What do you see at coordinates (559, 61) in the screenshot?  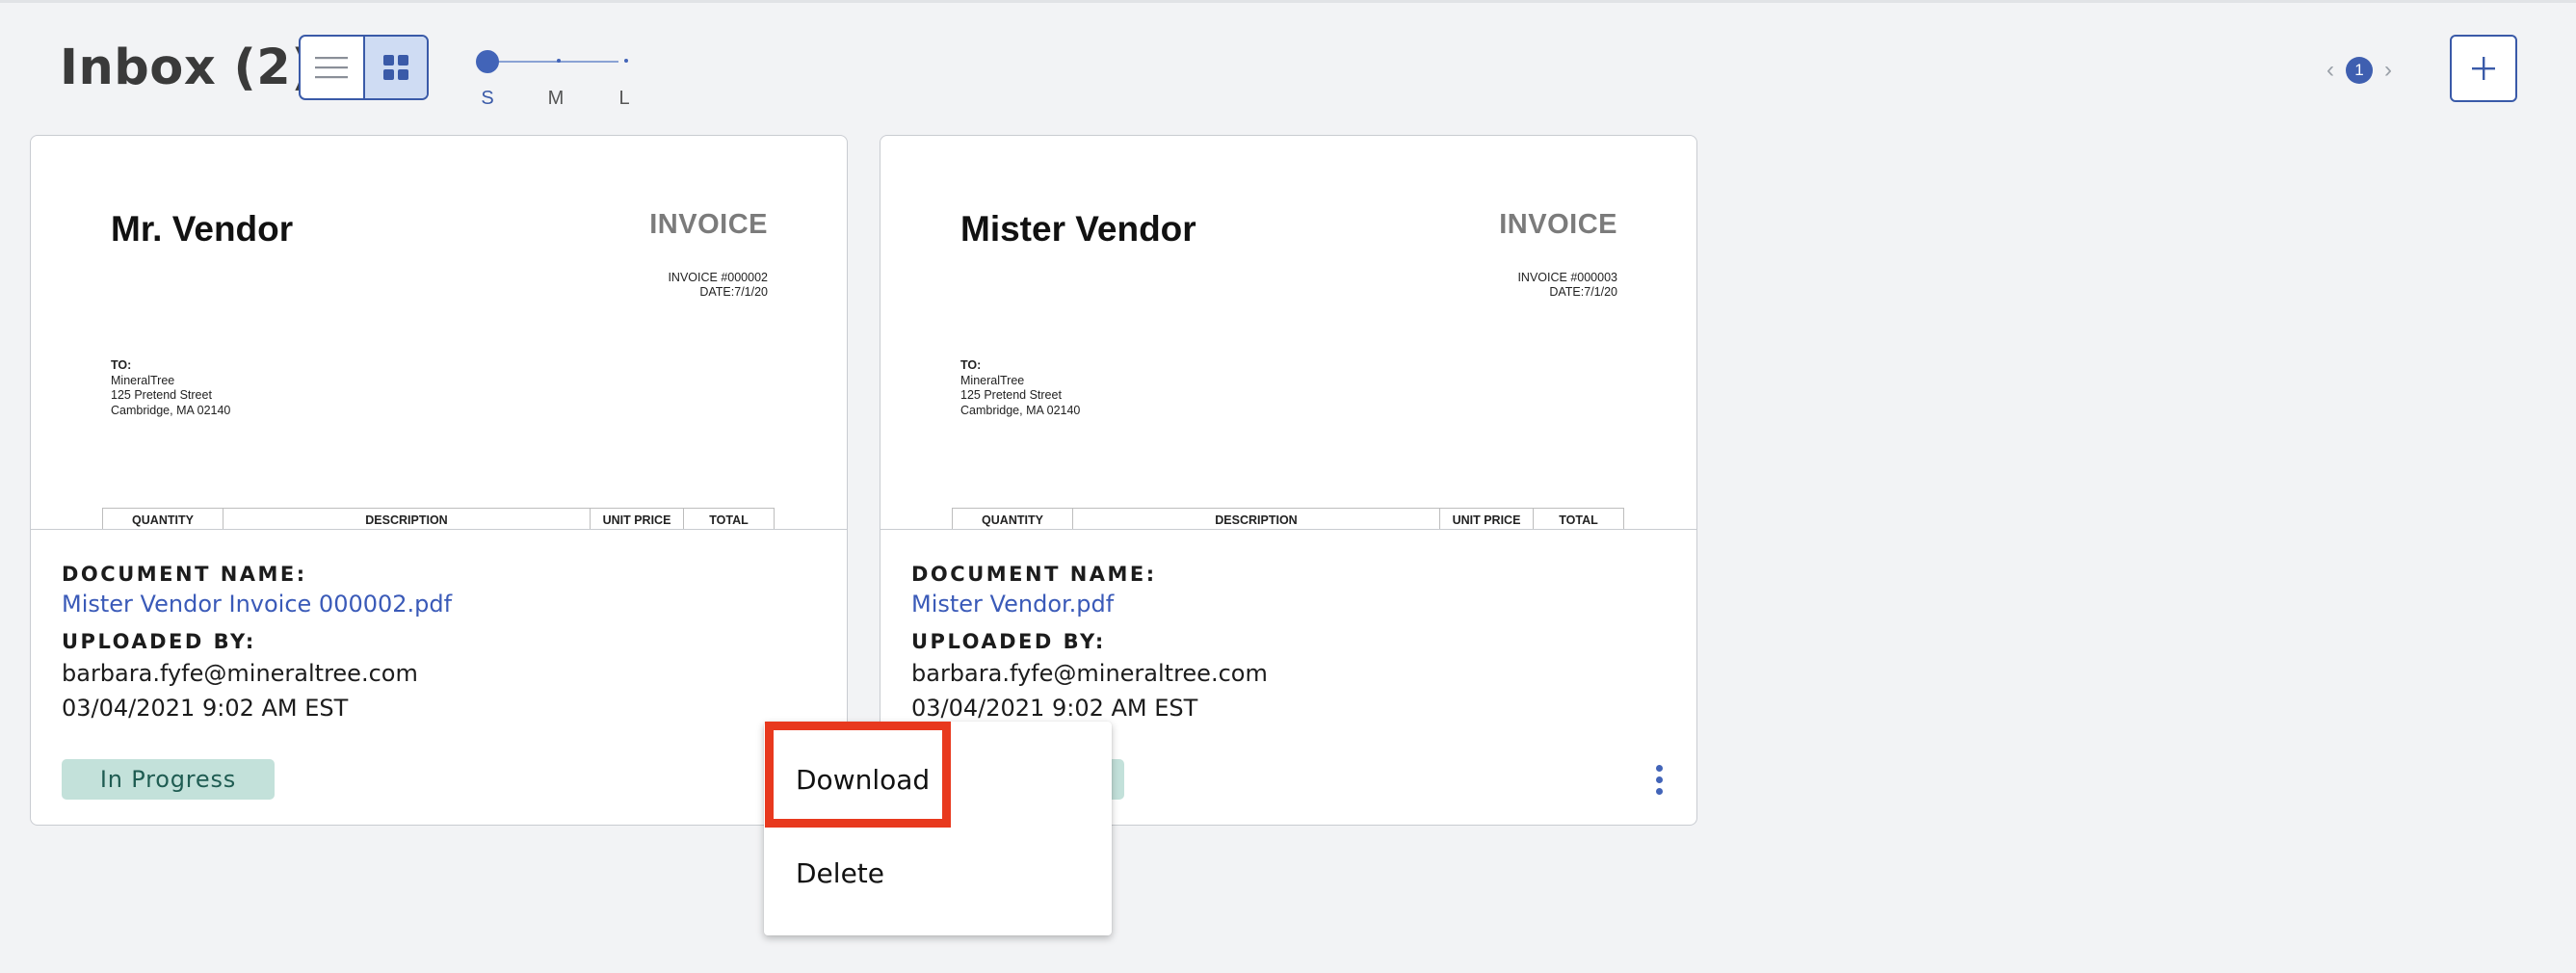 I see `slider-tick-m` at bounding box center [559, 61].